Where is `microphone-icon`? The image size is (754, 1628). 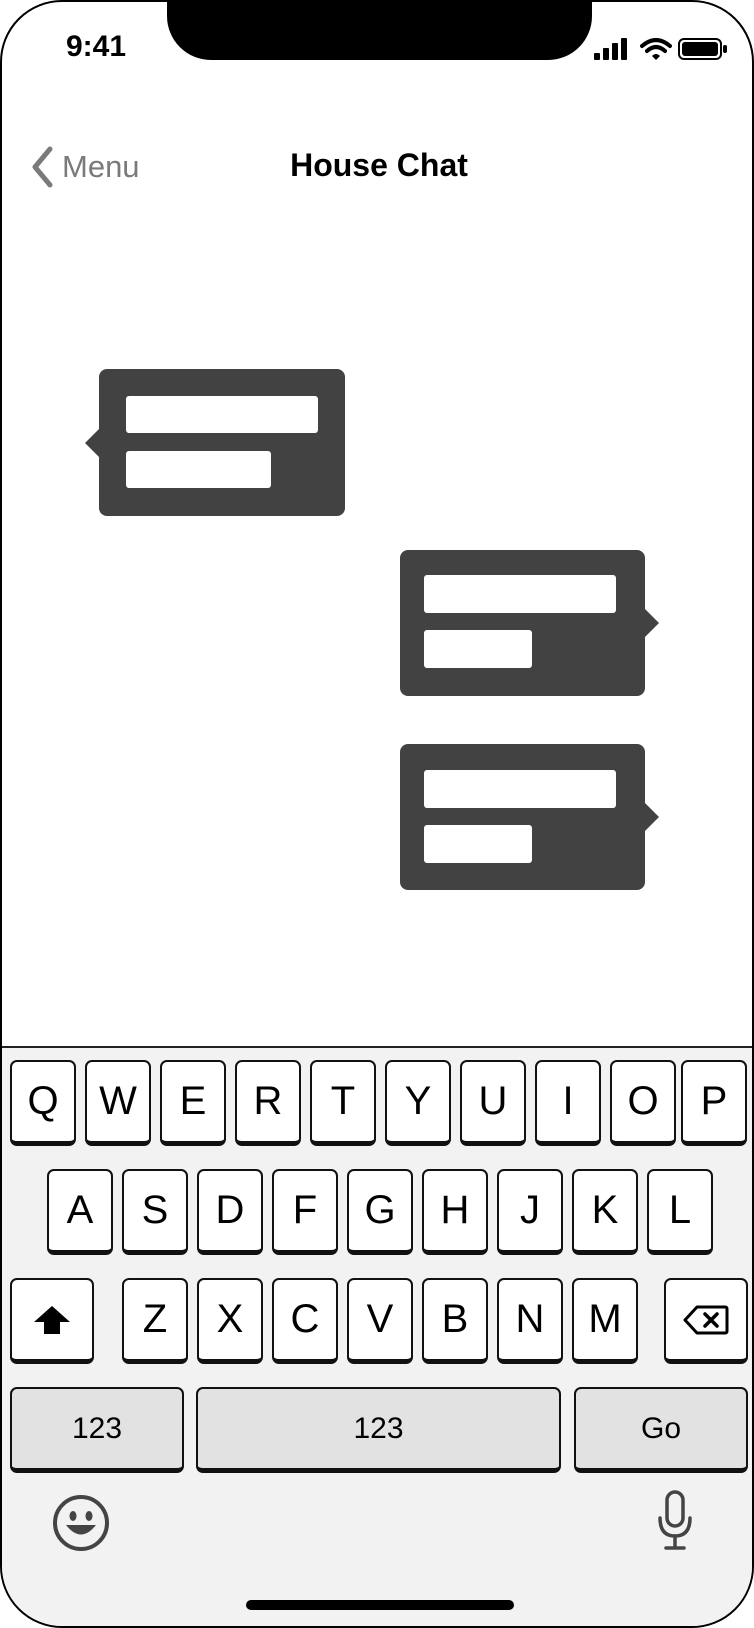
microphone-icon is located at coordinates (675, 1521).